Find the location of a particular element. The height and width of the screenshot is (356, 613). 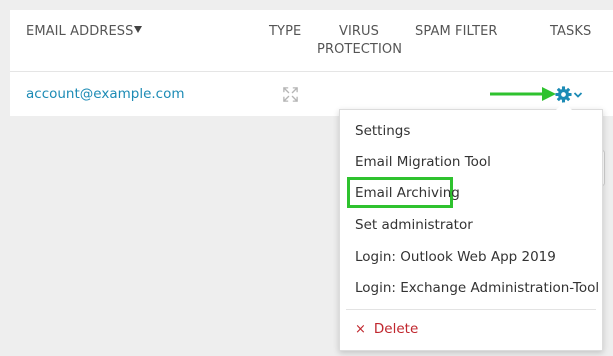

column-header-virus-line2: PROTECTION is located at coordinates (360, 49).